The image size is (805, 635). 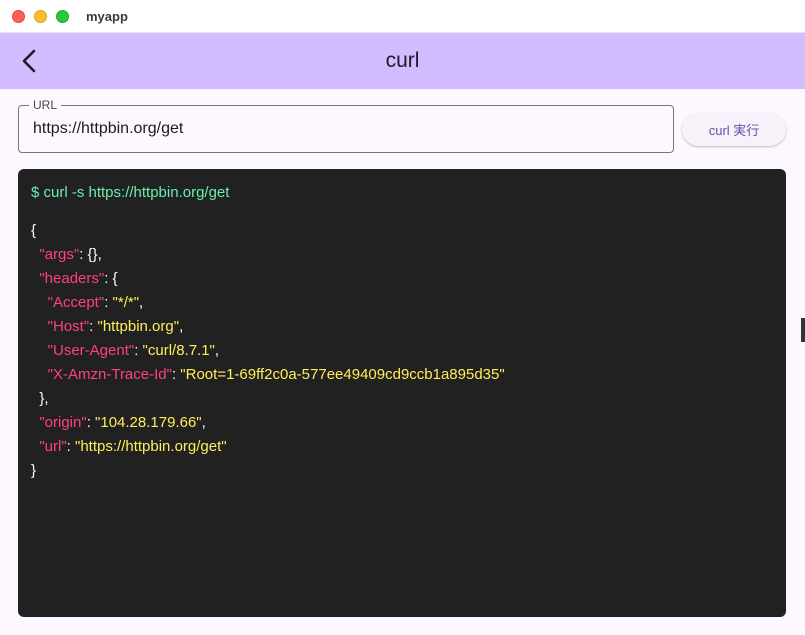 What do you see at coordinates (53, 446) in the screenshot?
I see `json-key-url: "url"` at bounding box center [53, 446].